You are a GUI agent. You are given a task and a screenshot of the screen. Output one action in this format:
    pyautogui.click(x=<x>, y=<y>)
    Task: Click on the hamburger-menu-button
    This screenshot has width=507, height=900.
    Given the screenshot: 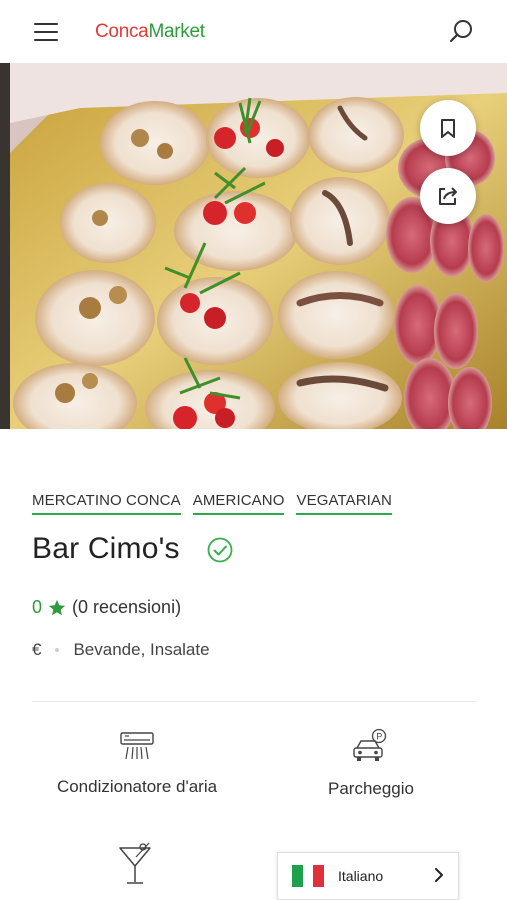 What is the action you would take?
    pyautogui.click(x=46, y=32)
    